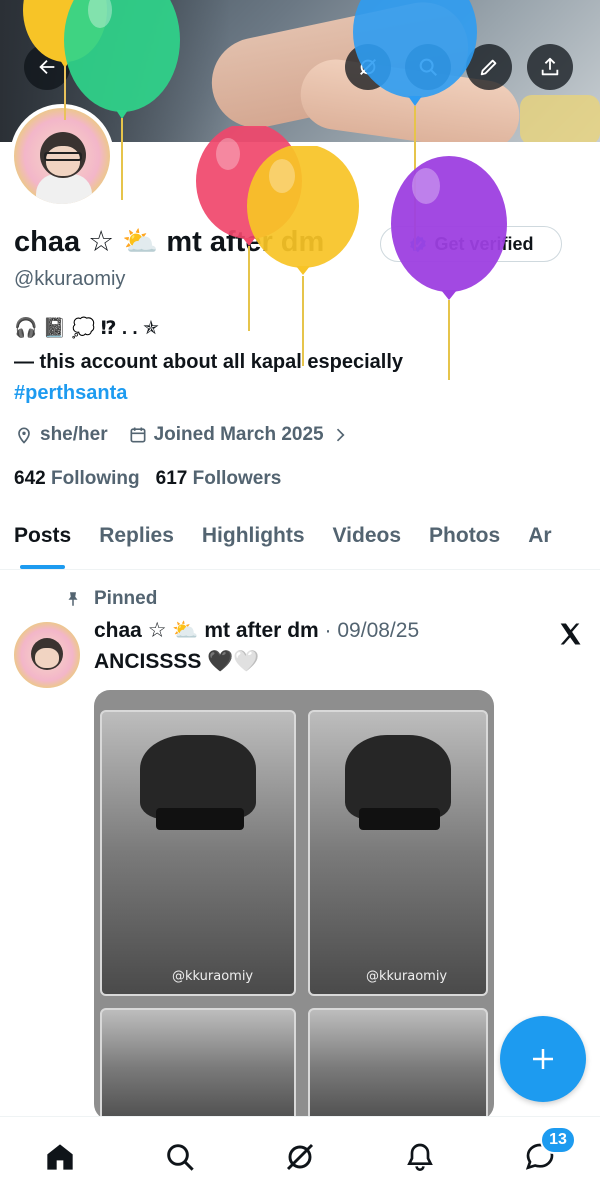 This screenshot has height=1200, width=600. I want to click on bottom-nav, so click(300, 1158).